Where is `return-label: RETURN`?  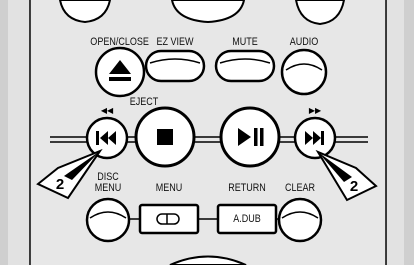
return-label: RETURN is located at coordinates (247, 188).